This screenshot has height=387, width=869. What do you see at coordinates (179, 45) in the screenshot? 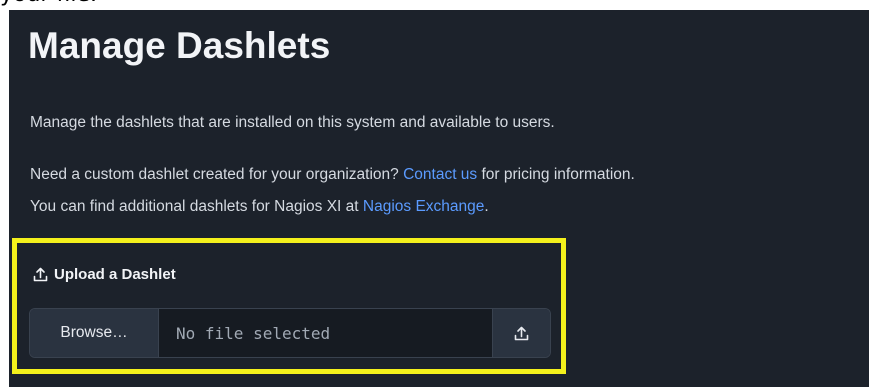
I see `page-title: Manage Dashlets` at bounding box center [179, 45].